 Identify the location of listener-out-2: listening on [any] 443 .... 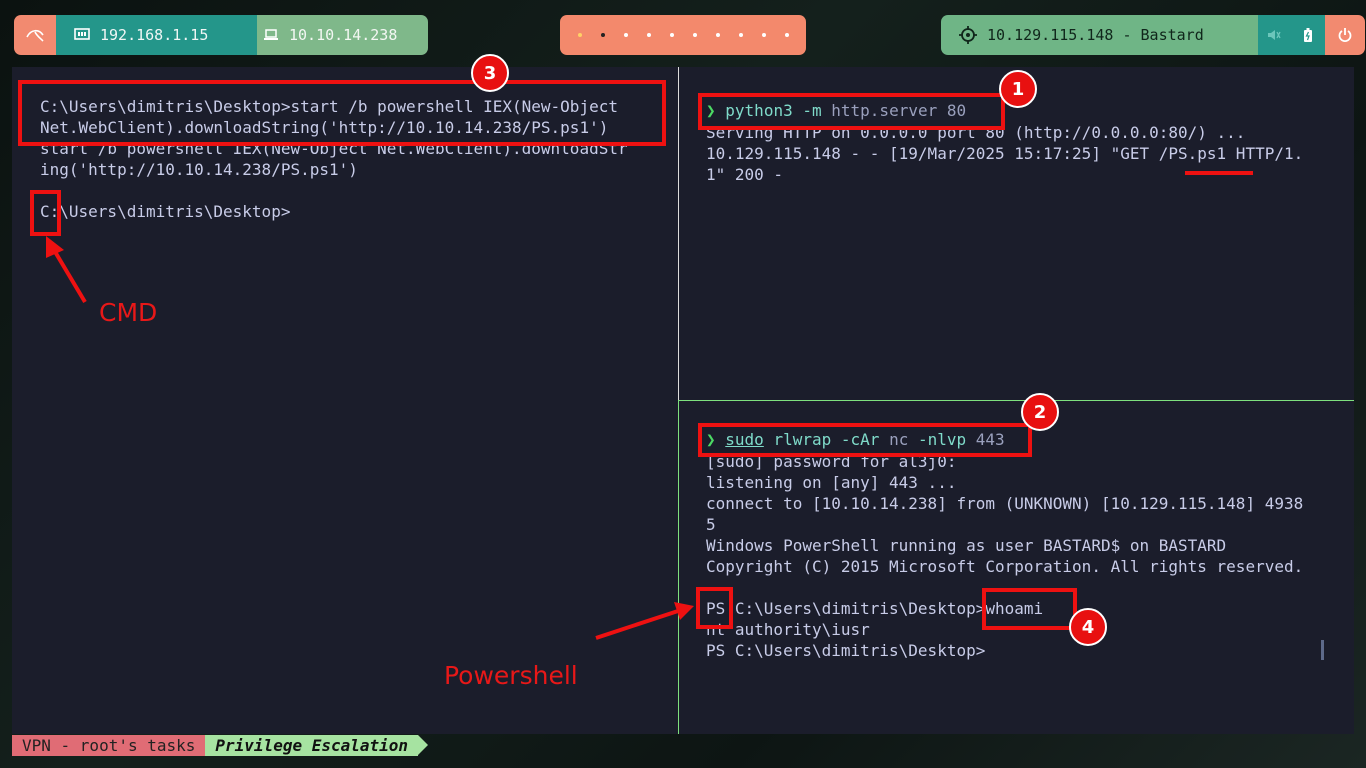
(831, 482).